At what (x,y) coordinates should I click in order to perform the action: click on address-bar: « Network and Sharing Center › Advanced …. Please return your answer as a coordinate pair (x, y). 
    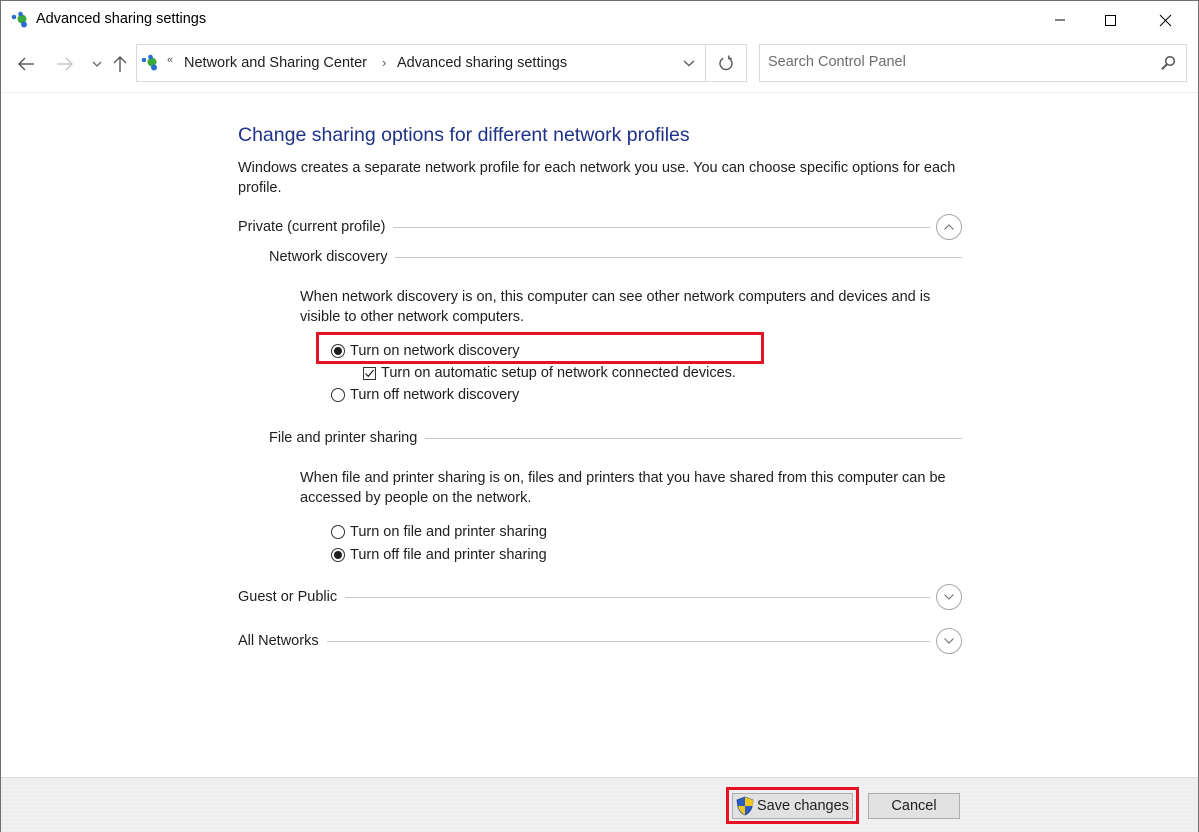
    Looking at the image, I should click on (441, 63).